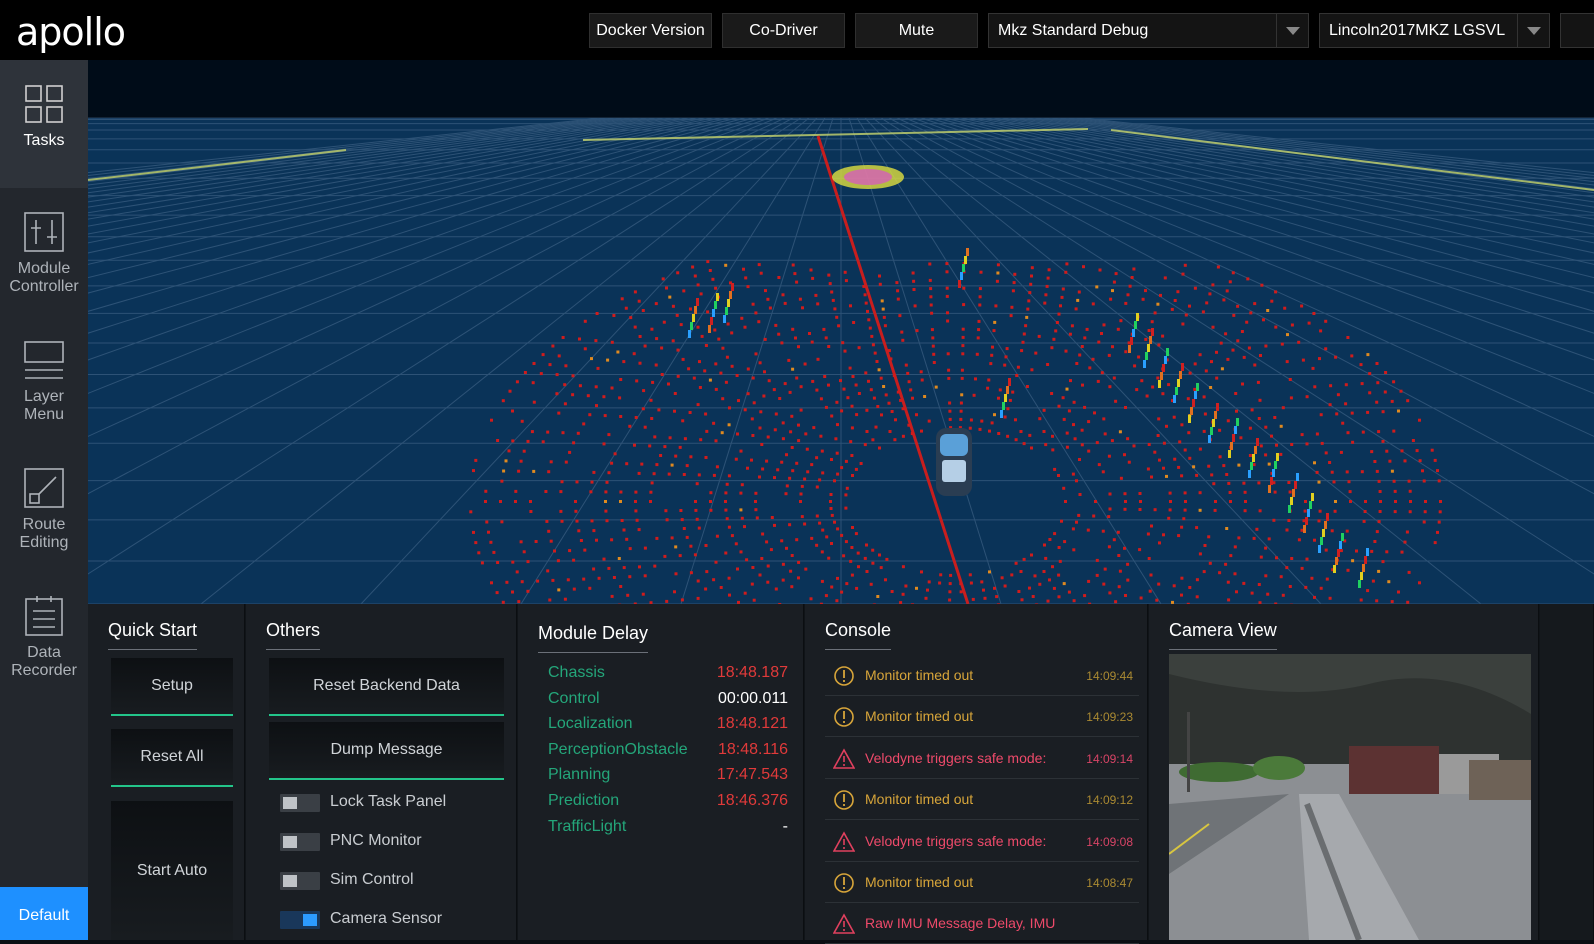 This screenshot has height=944, width=1594. What do you see at coordinates (1577, 30) in the screenshot?
I see `map-select` at bounding box center [1577, 30].